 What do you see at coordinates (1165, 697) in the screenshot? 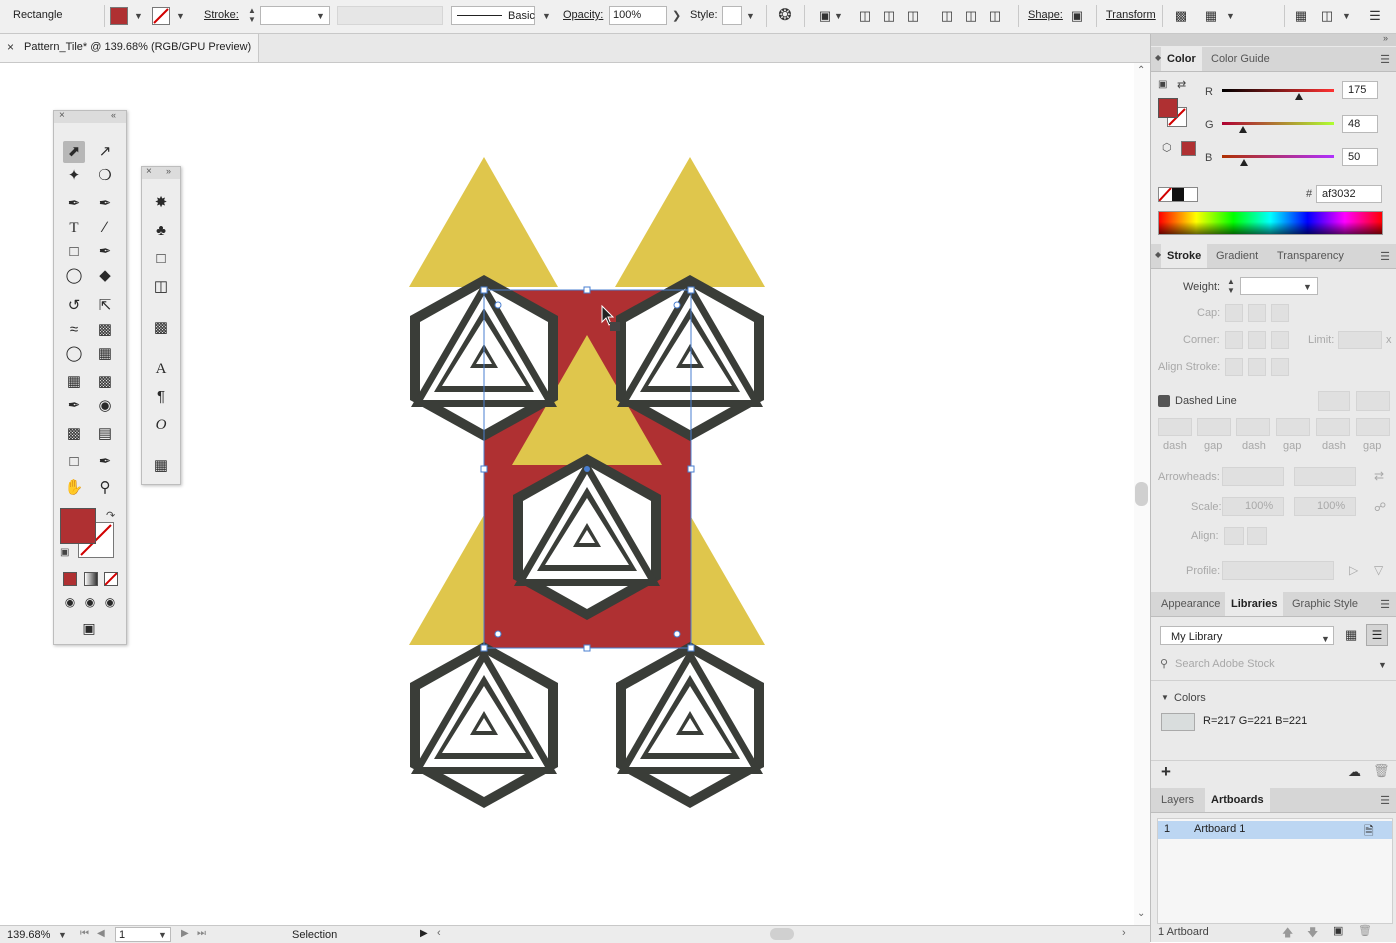
I see `disclosure-triangle-icon: ▼` at bounding box center [1165, 697].